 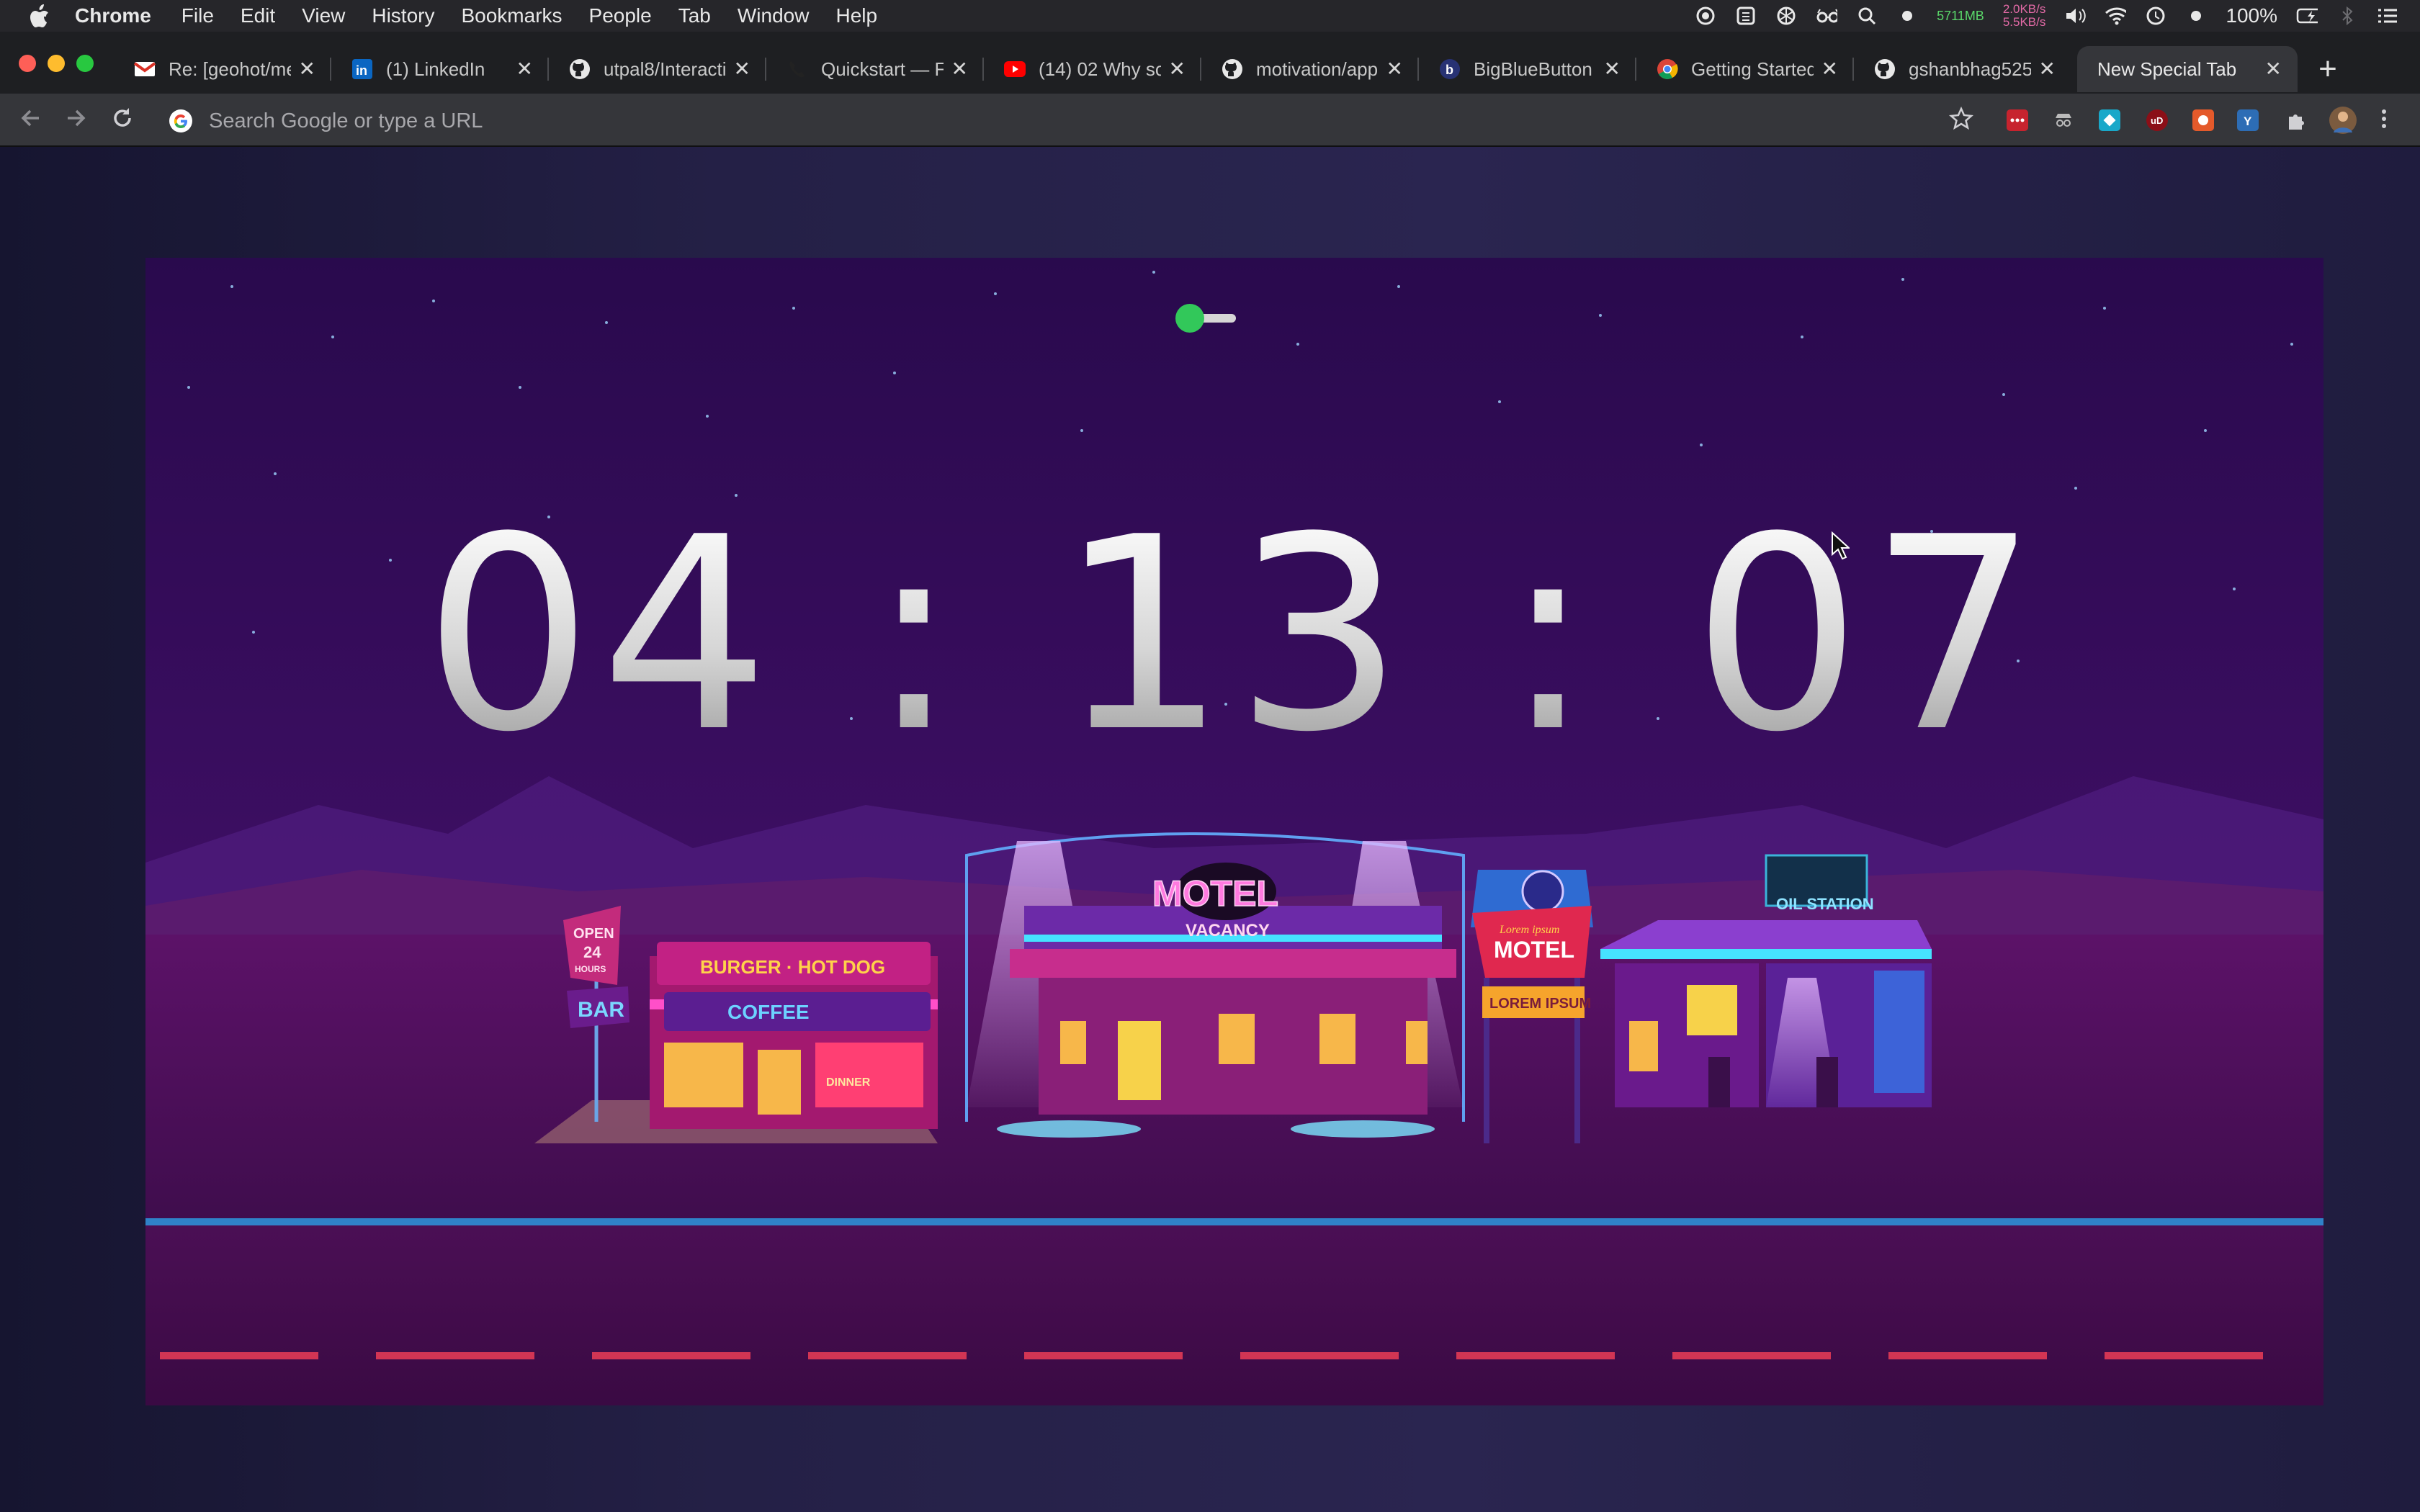 I want to click on chrome-menu-icon, so click(x=2384, y=122).